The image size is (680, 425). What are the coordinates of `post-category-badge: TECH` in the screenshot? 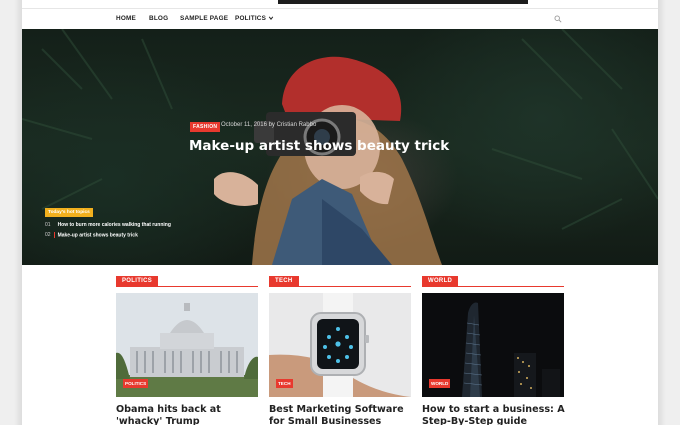 It's located at (284, 383).